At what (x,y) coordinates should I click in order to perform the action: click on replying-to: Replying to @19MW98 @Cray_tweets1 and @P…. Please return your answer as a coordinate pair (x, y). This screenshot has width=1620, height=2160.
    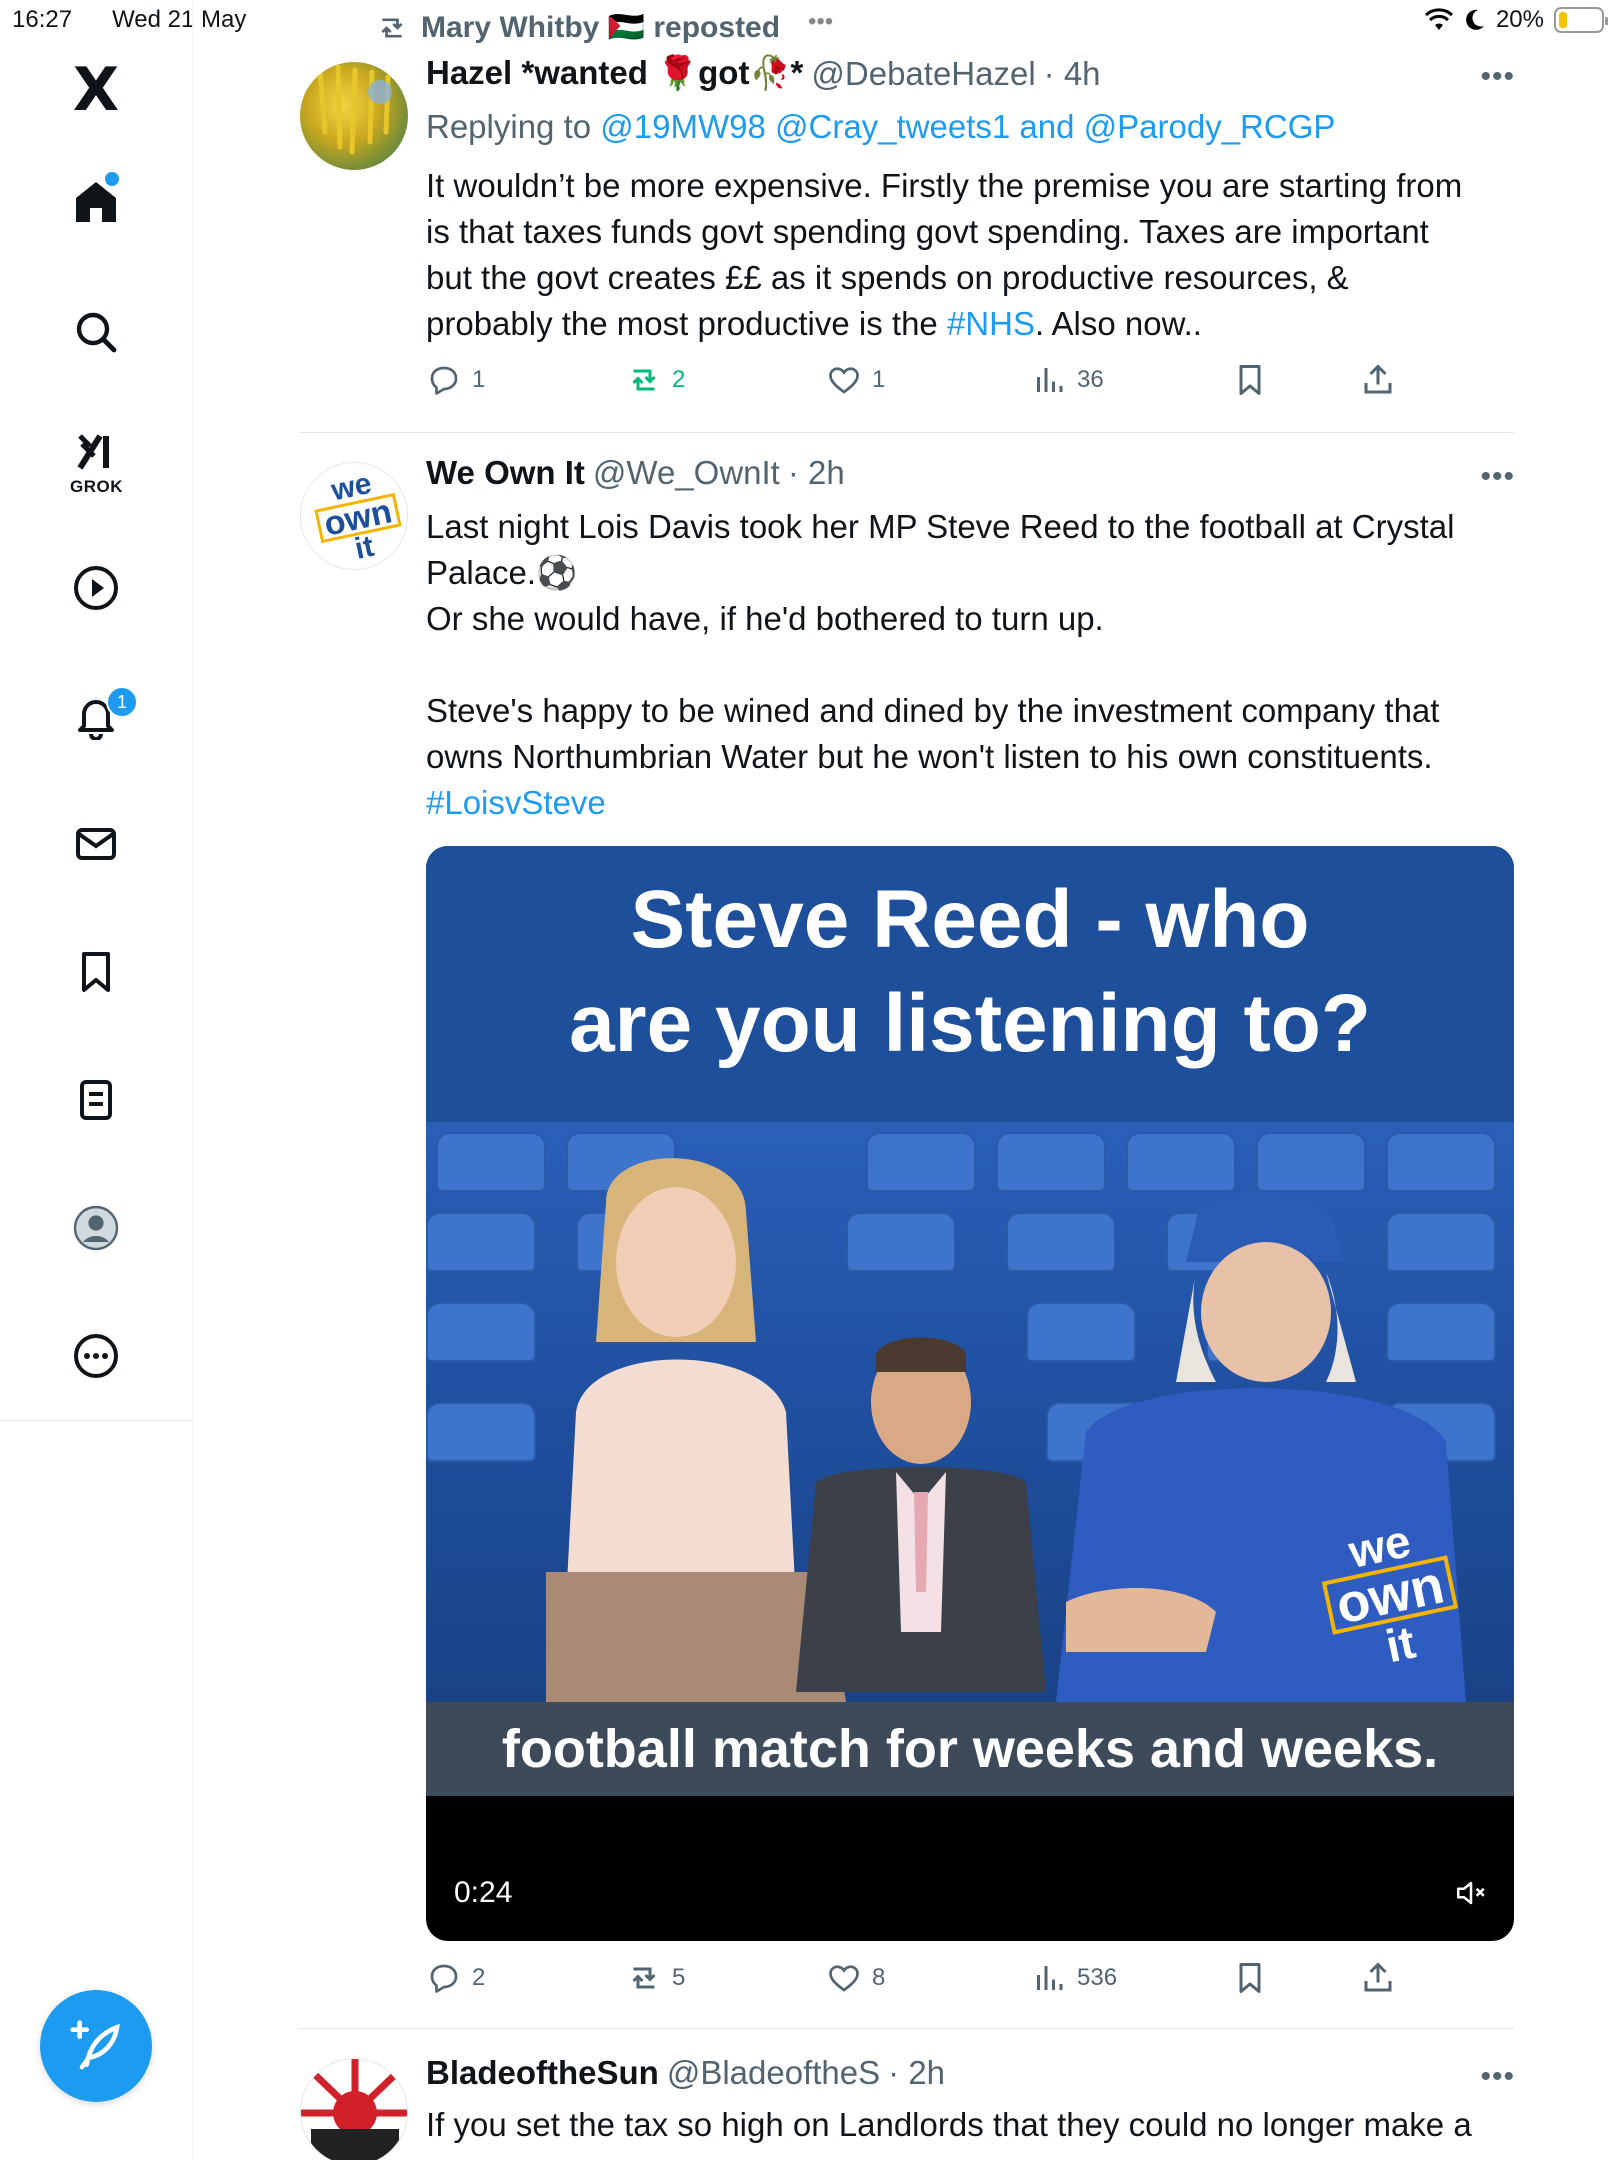
    Looking at the image, I should click on (881, 126).